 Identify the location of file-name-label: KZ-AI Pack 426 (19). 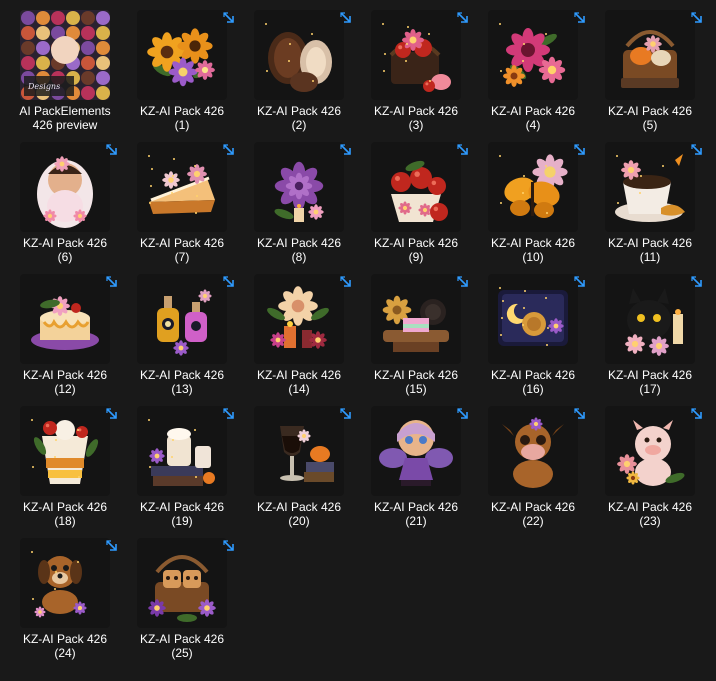
(182, 514).